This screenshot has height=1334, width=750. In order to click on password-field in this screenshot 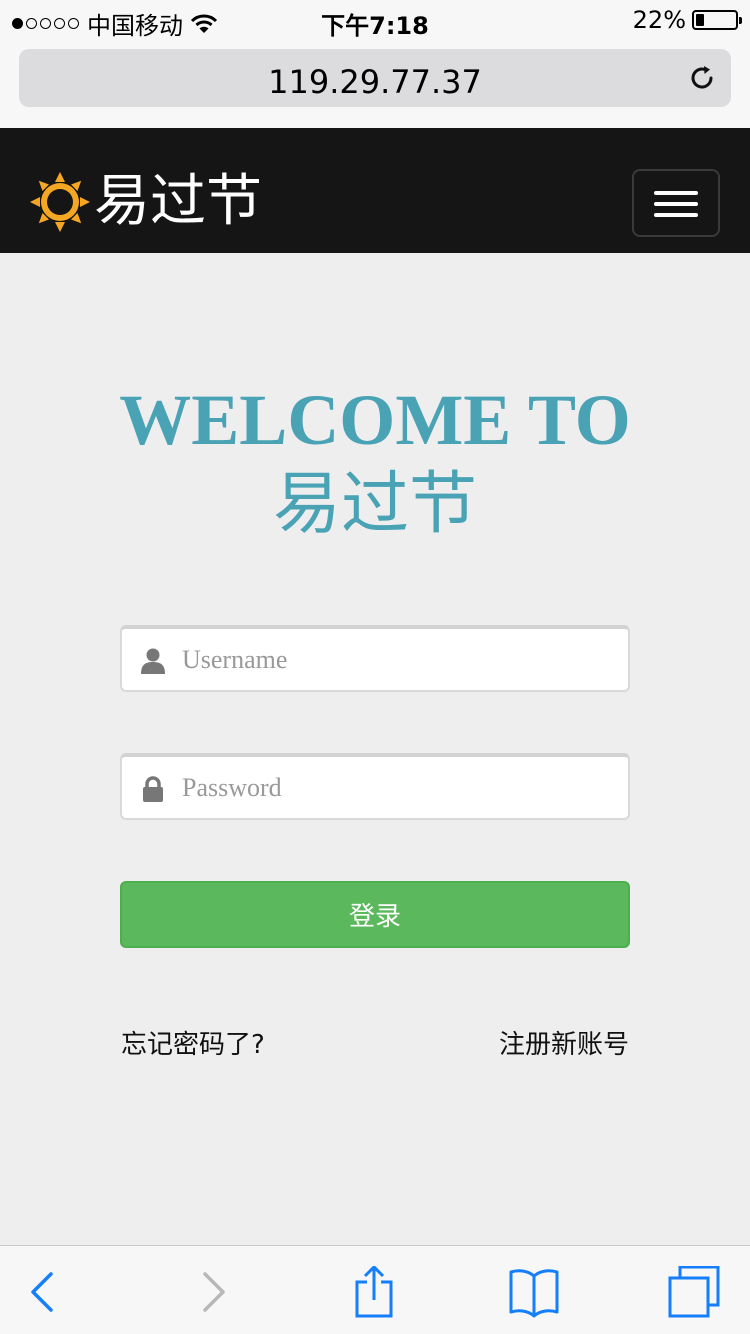, I will do `click(375, 786)`.